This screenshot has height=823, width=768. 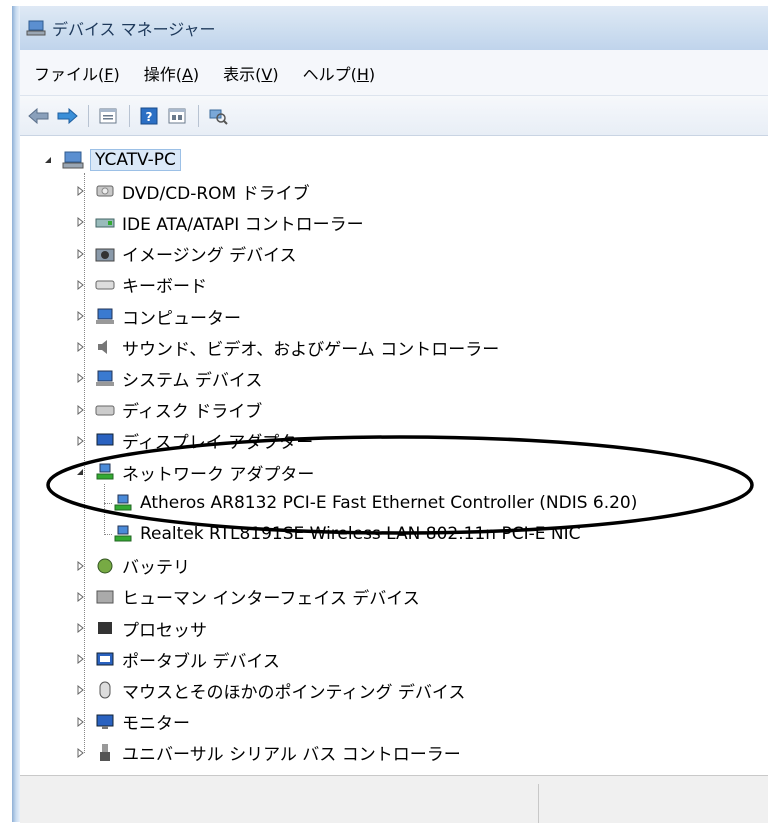 I want to click on menu-action: 操作(A), so click(x=171, y=73).